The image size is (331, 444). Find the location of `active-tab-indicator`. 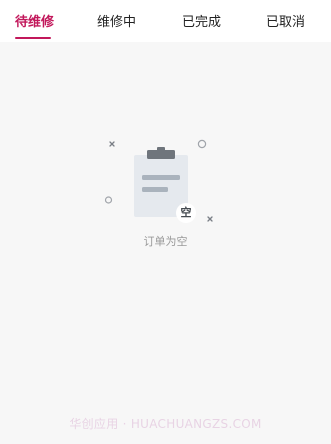

active-tab-indicator is located at coordinates (33, 38).